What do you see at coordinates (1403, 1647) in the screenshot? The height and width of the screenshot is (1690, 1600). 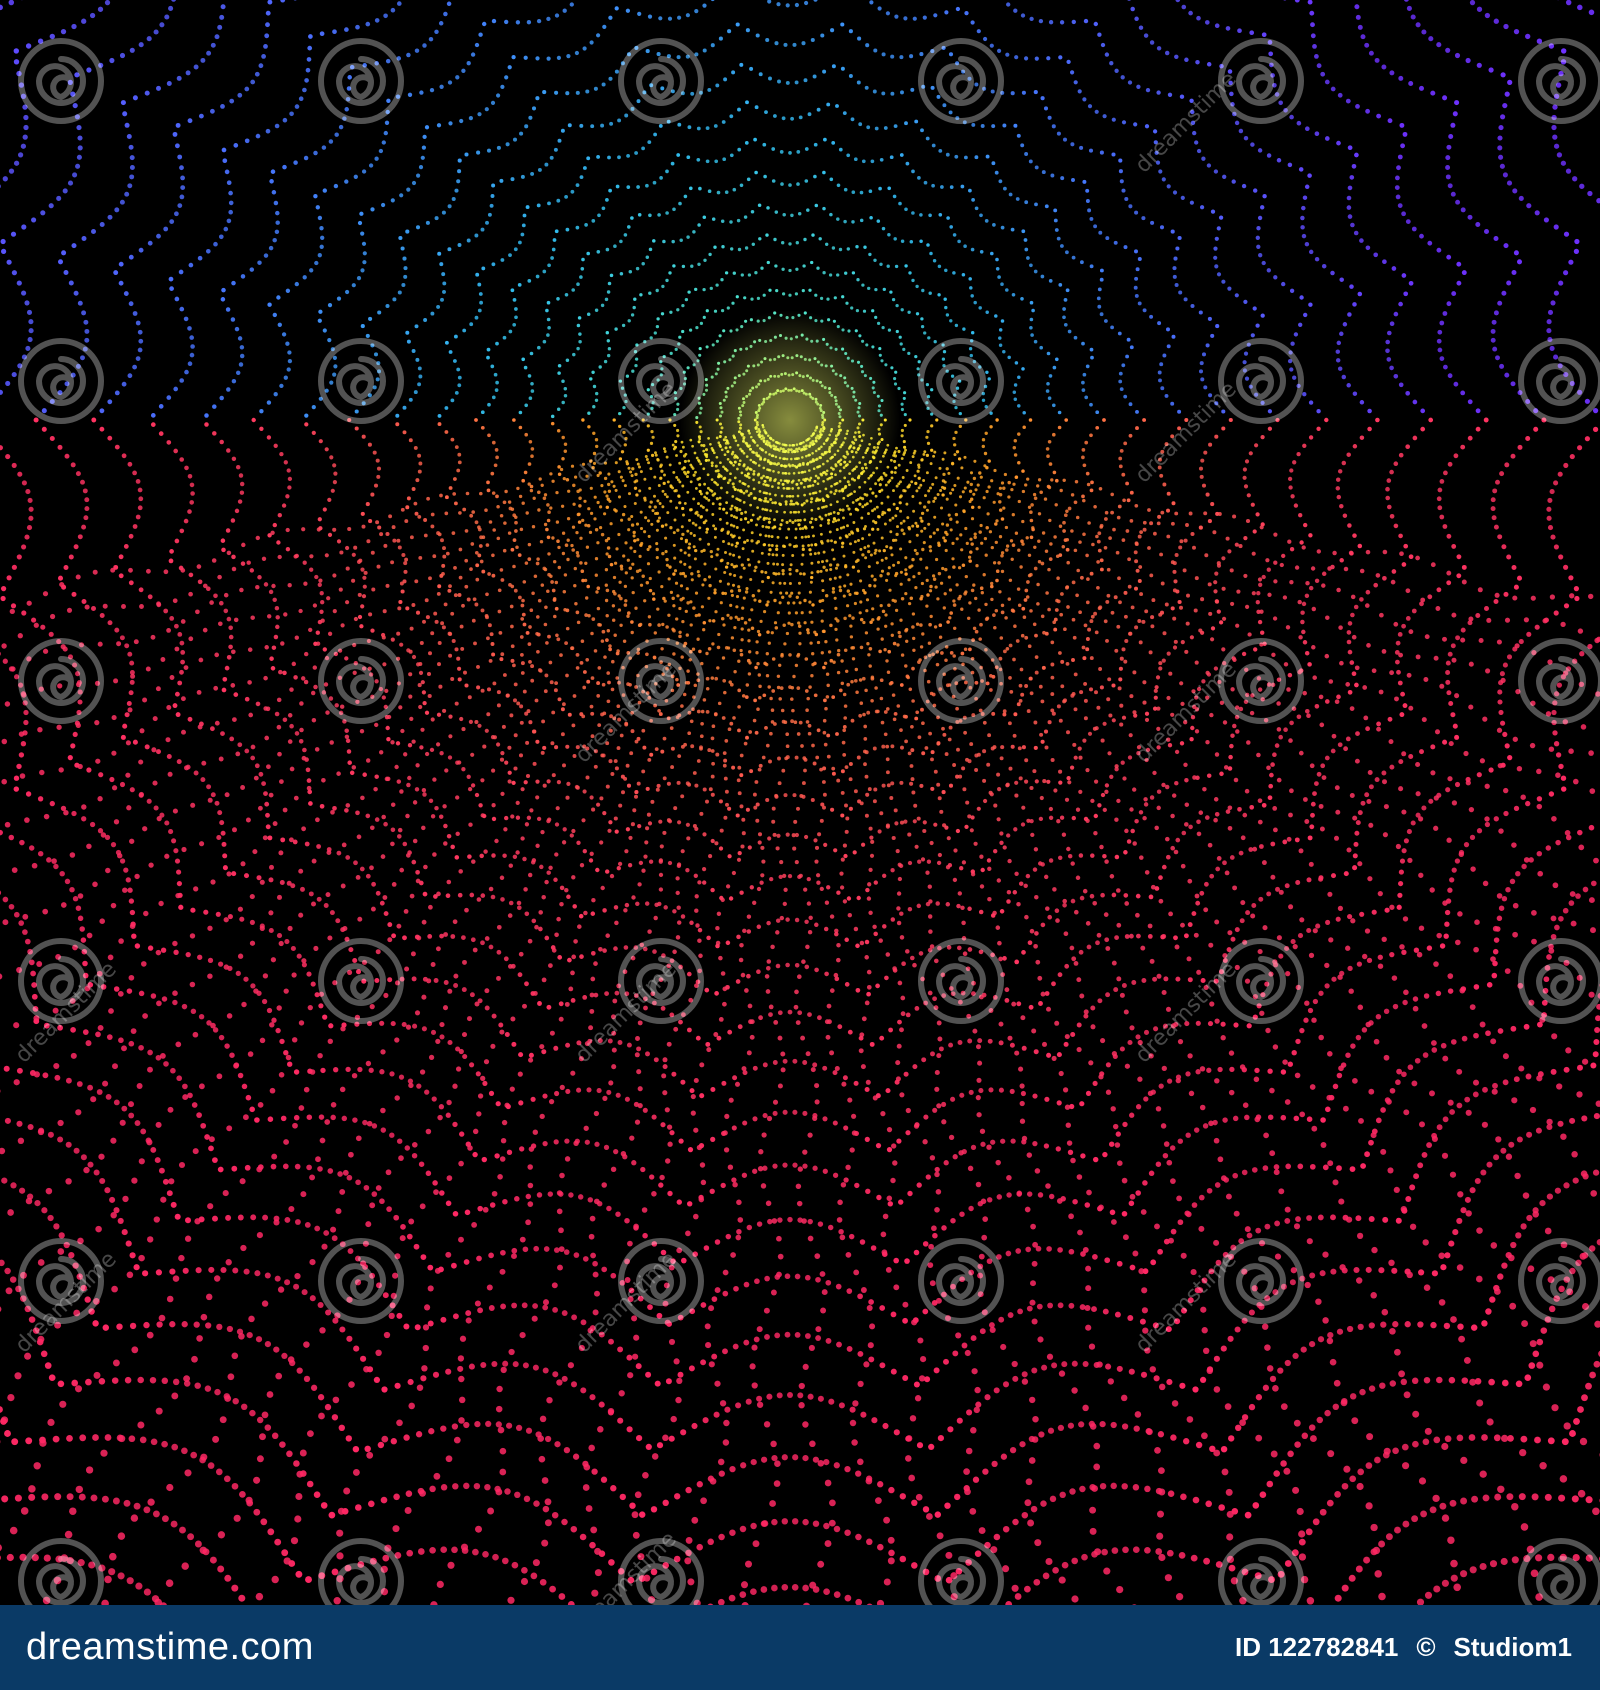 I see `footer-meta: ID 122782841 © Studiom1` at bounding box center [1403, 1647].